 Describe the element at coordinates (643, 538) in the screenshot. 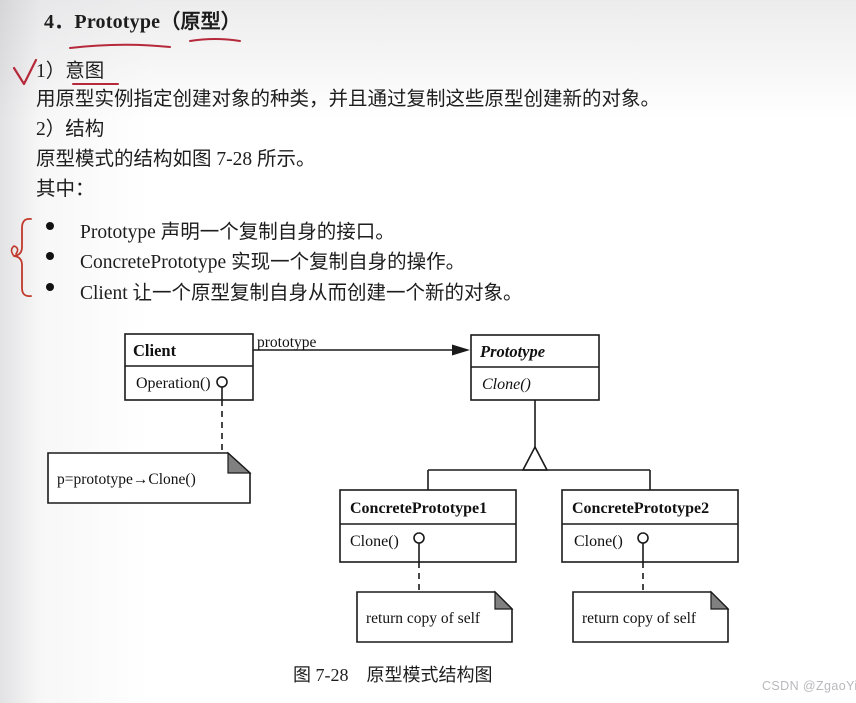

I see `socket-concrete2-clone` at that location.